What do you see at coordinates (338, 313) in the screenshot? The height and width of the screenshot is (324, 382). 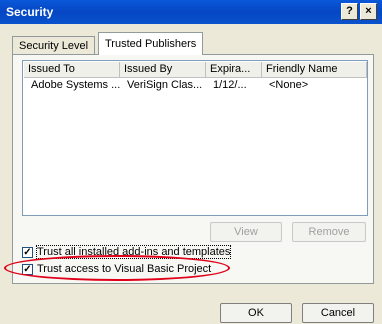 I see `cancel-button: Cancel` at bounding box center [338, 313].